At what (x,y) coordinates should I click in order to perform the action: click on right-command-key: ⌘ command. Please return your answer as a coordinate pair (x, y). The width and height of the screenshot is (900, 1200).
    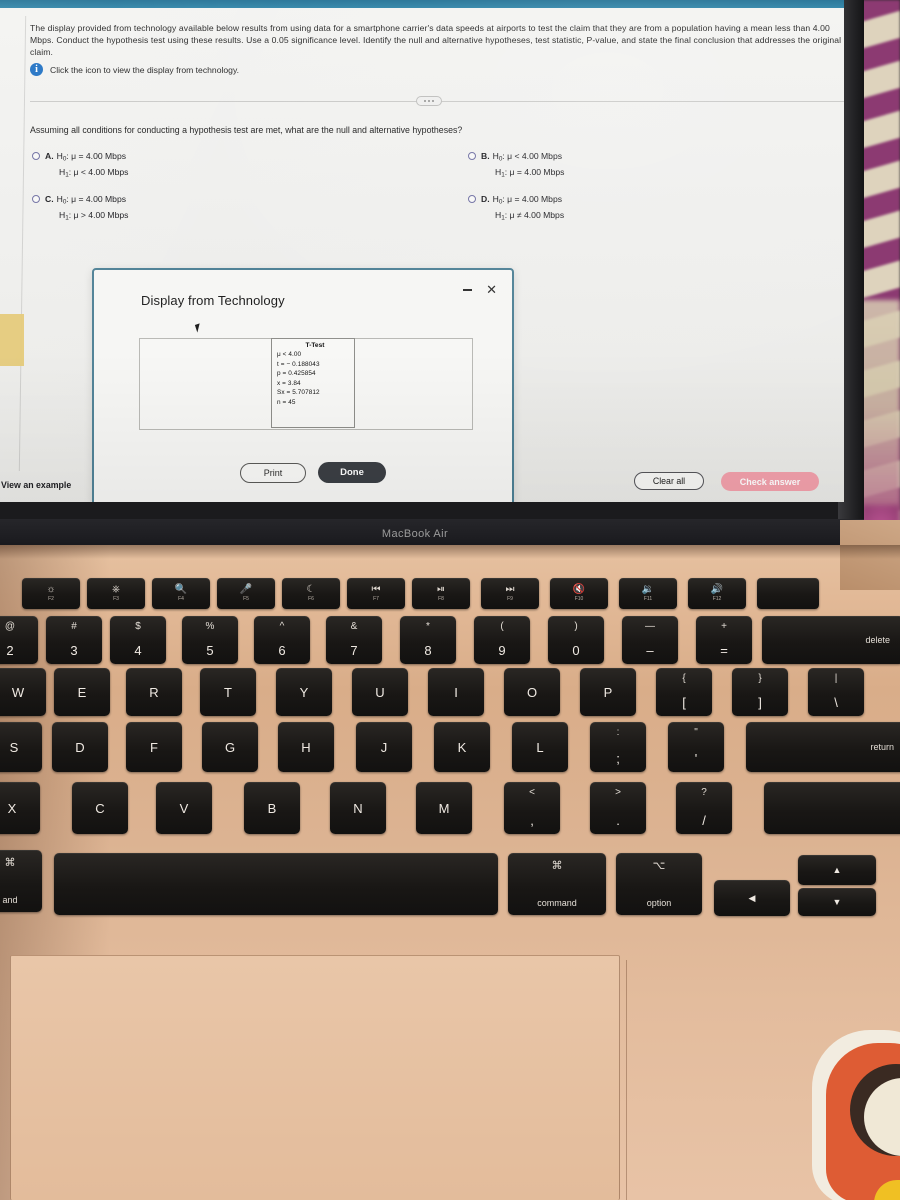
    Looking at the image, I should click on (557, 884).